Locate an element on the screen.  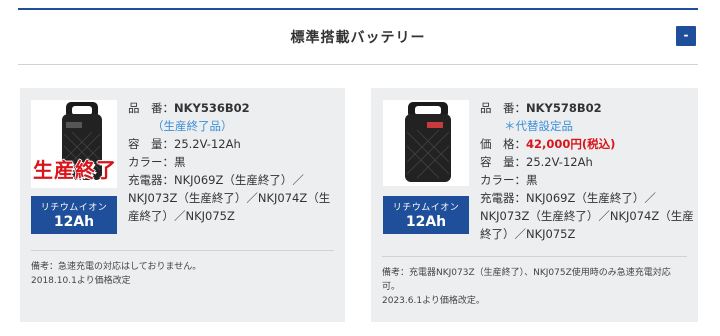
spec-label: 価 格： is located at coordinates (503, 144).